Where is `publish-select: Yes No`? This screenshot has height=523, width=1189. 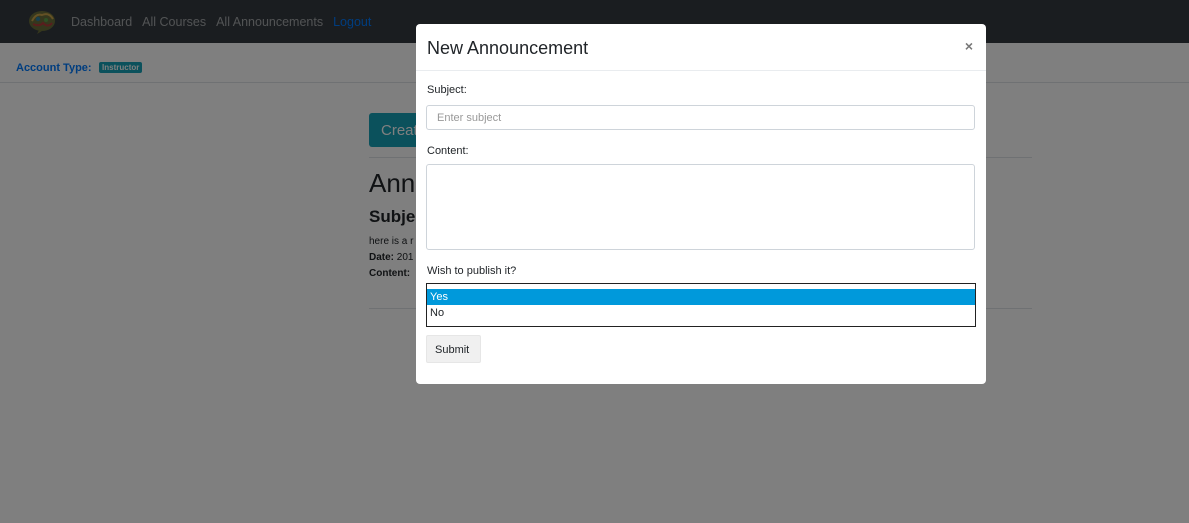
publish-select: Yes No is located at coordinates (701, 305).